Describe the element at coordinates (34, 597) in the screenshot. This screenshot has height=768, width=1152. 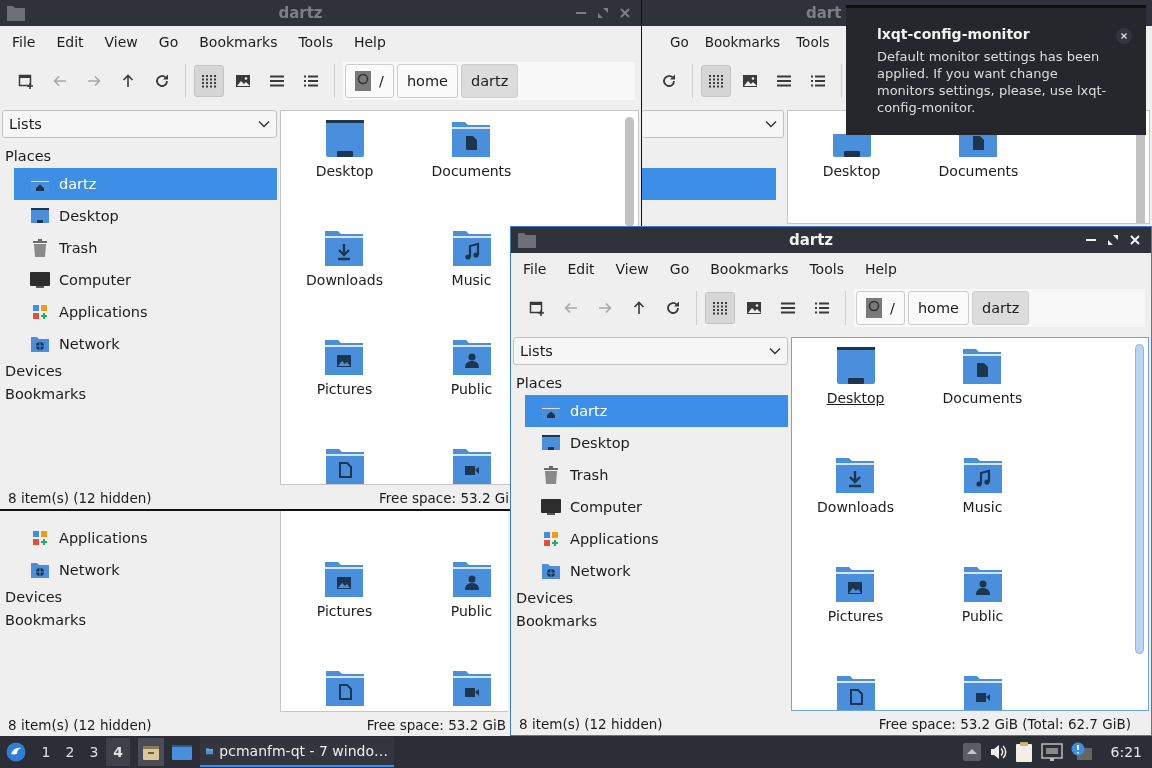
I see `section-header: Devices` at that location.